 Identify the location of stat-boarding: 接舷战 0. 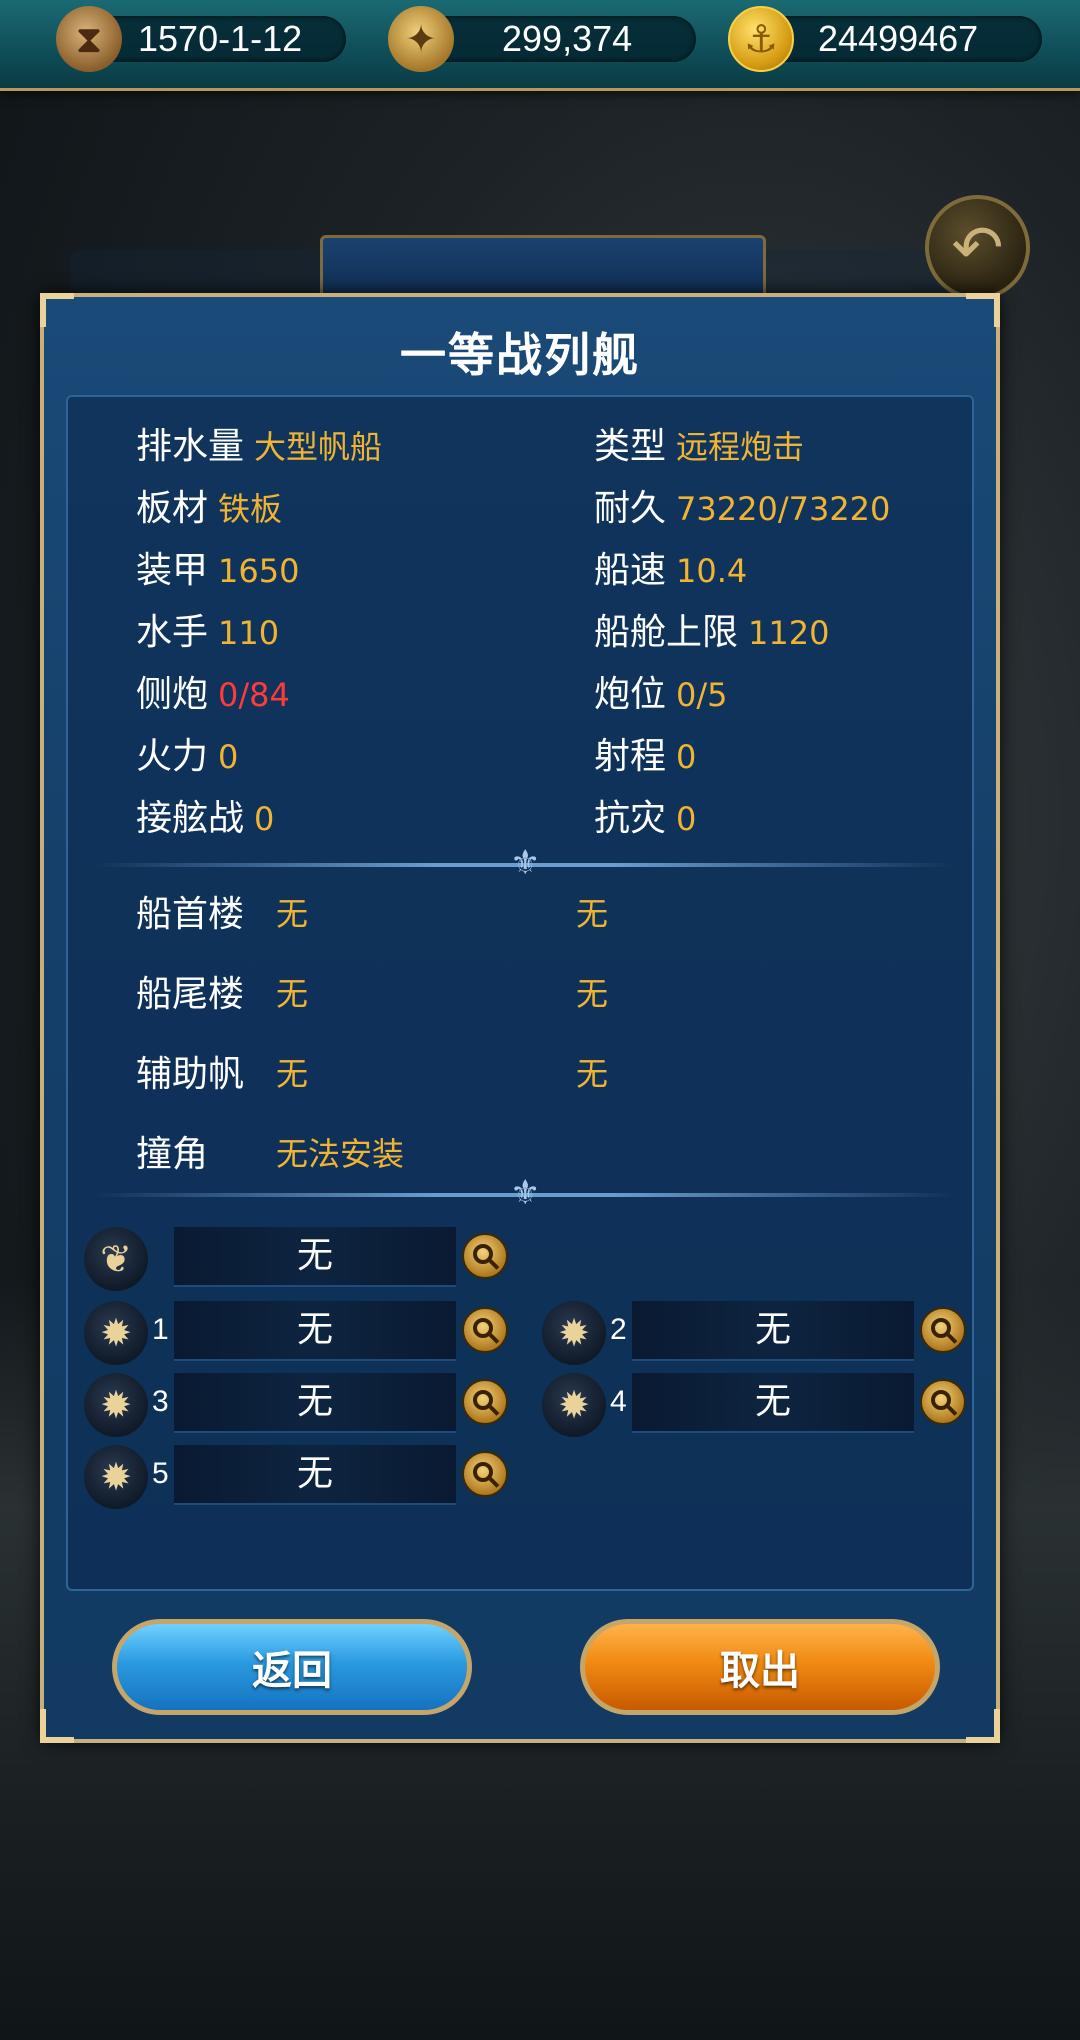
(205, 818).